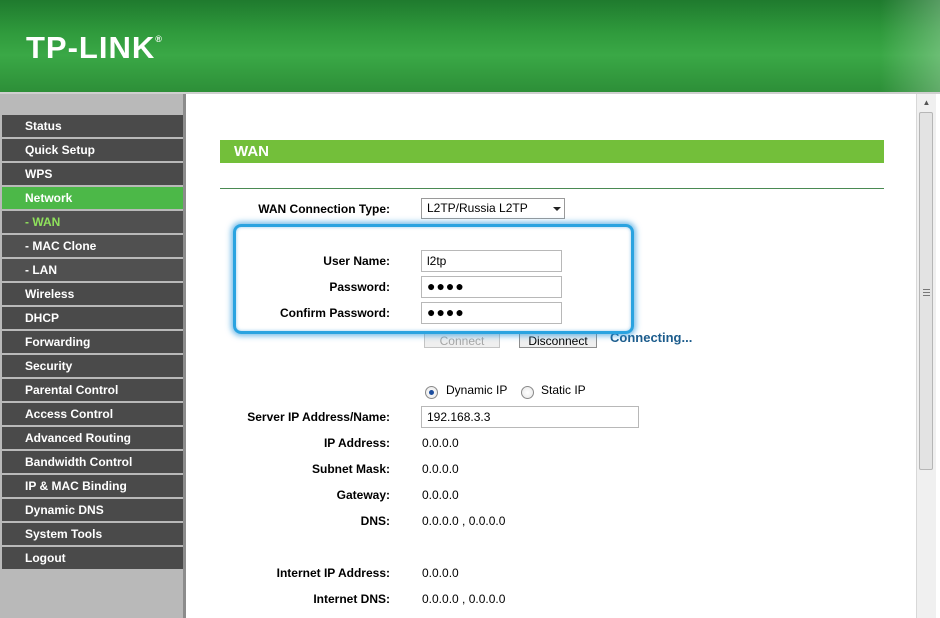 The width and height of the screenshot is (940, 618). What do you see at coordinates (318, 417) in the screenshot?
I see `server-label: Server IP Address/Name:` at bounding box center [318, 417].